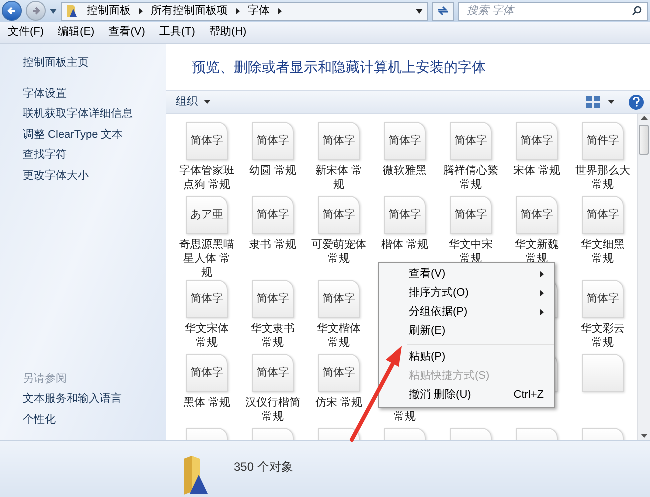 Image resolution: width=650 pixels, height=497 pixels. What do you see at coordinates (76, 32) in the screenshot?
I see `menu-item: 编辑(E)` at bounding box center [76, 32].